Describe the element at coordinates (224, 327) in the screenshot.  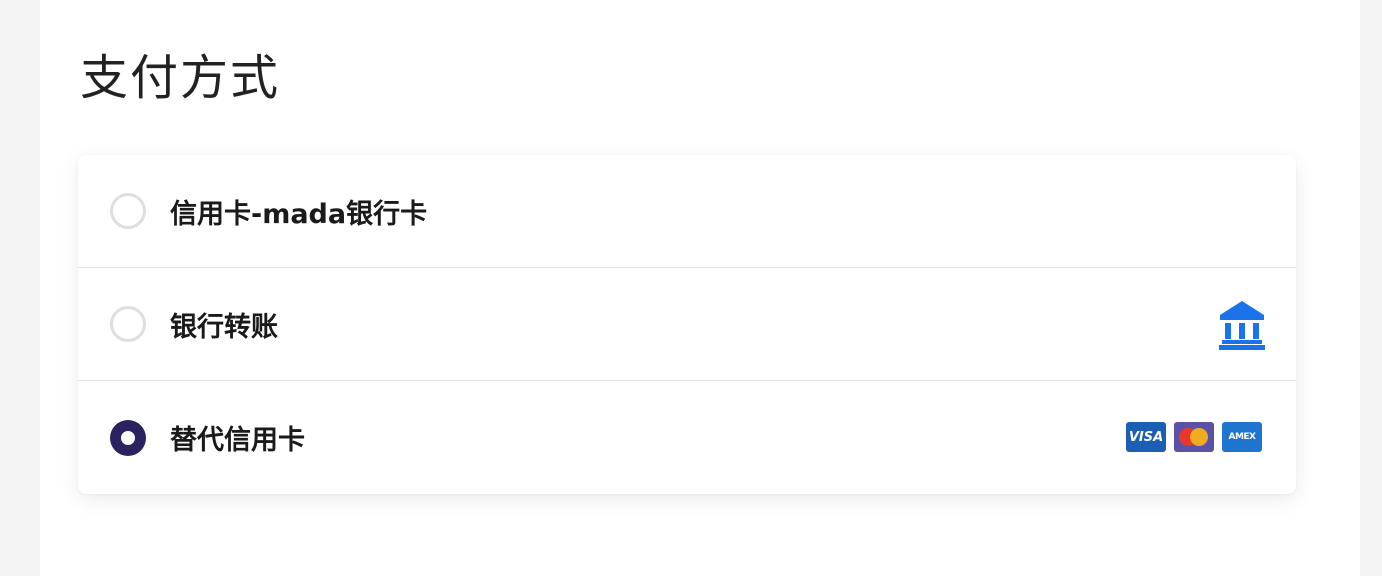
I see `payment-option-label: 银行转账` at that location.